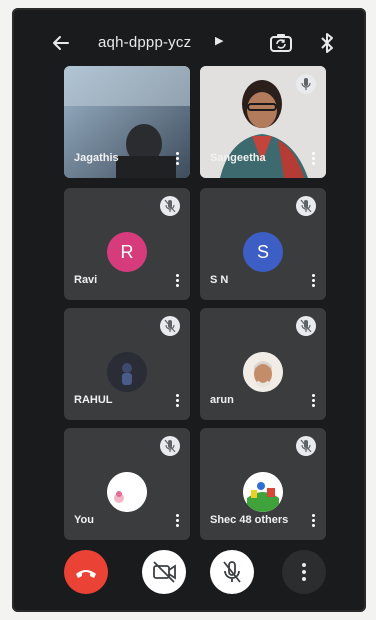  I want to click on bluetooth-icon, so click(327, 43).